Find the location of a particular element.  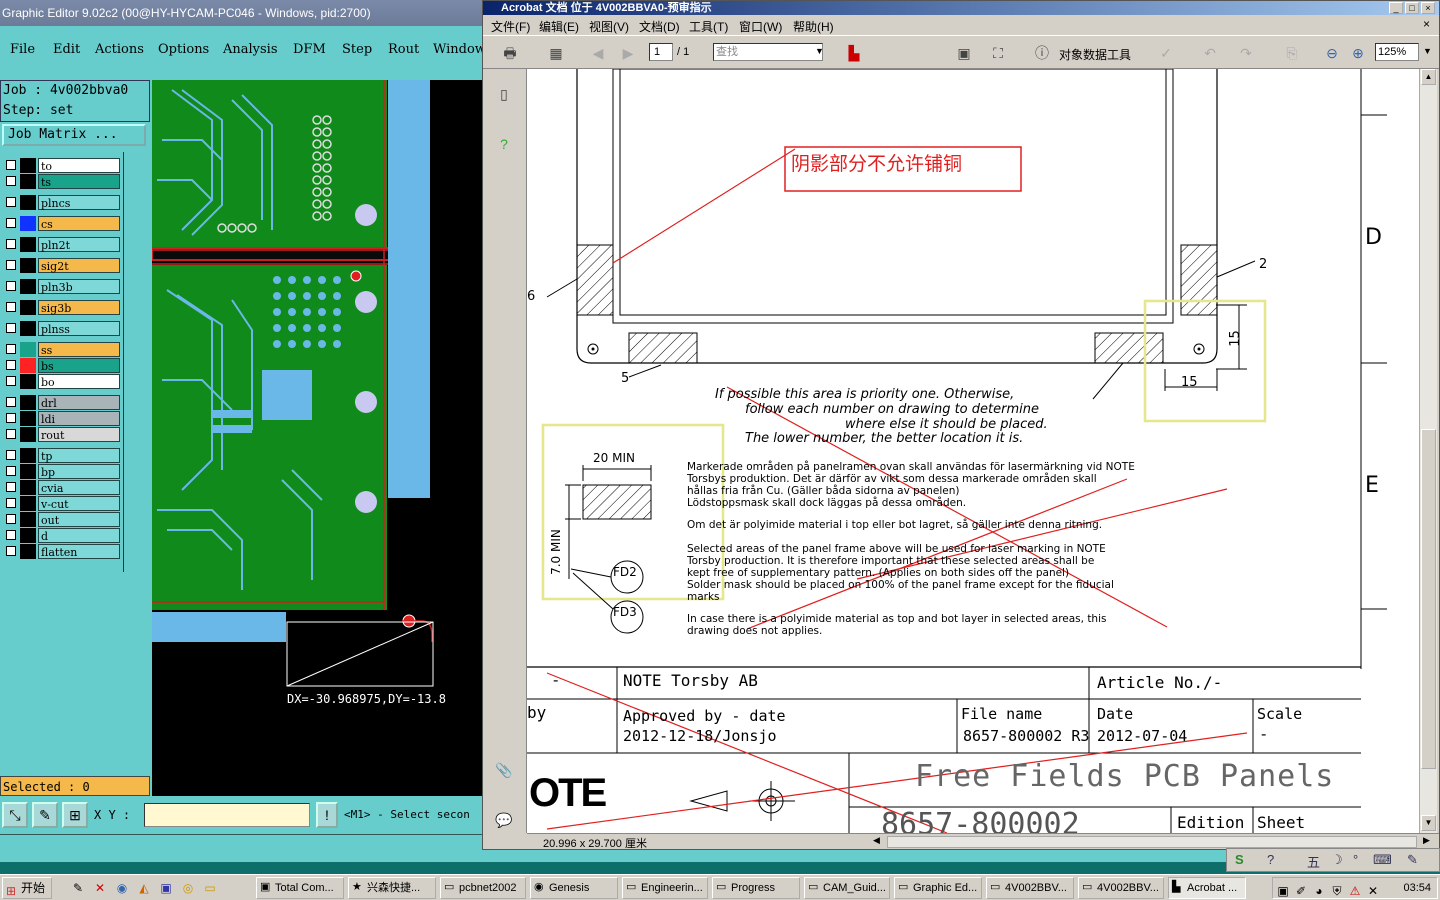

tray-color-icon: ◕ is located at coordinates (1319, 891).